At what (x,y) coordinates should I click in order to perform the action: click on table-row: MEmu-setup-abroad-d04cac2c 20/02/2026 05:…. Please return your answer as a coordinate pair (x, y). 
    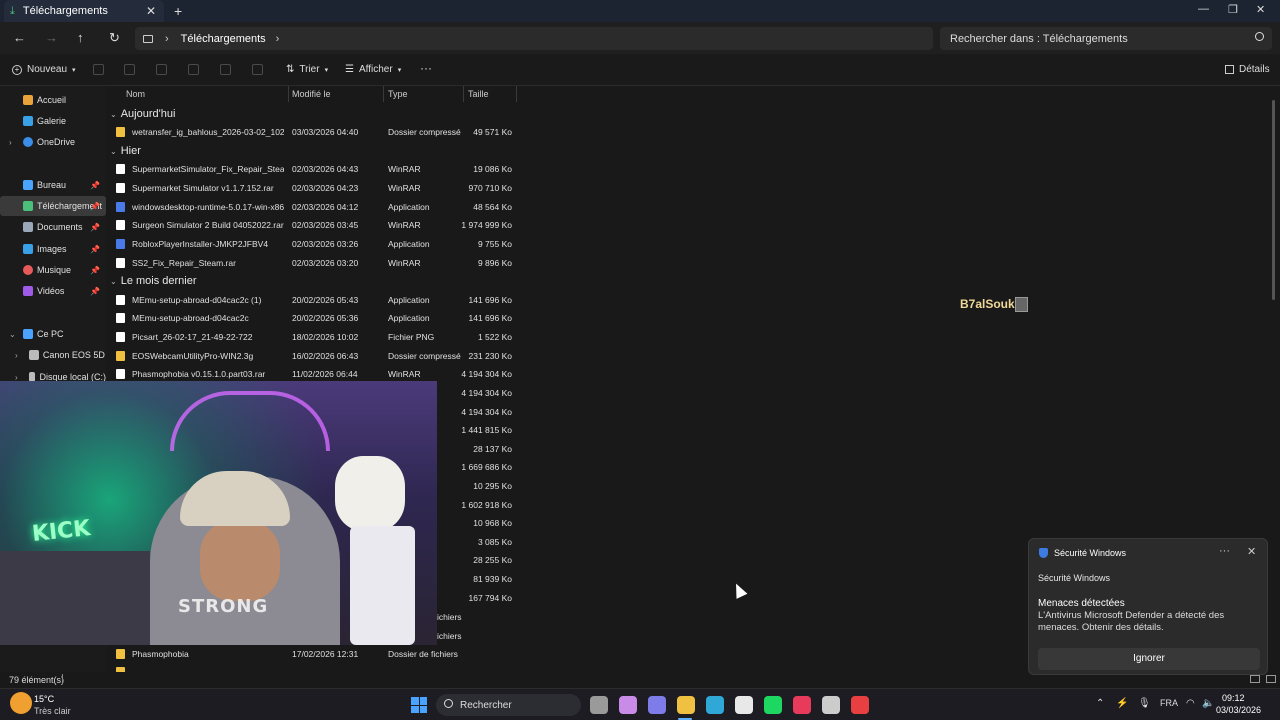
    Looking at the image, I should click on (318, 318).